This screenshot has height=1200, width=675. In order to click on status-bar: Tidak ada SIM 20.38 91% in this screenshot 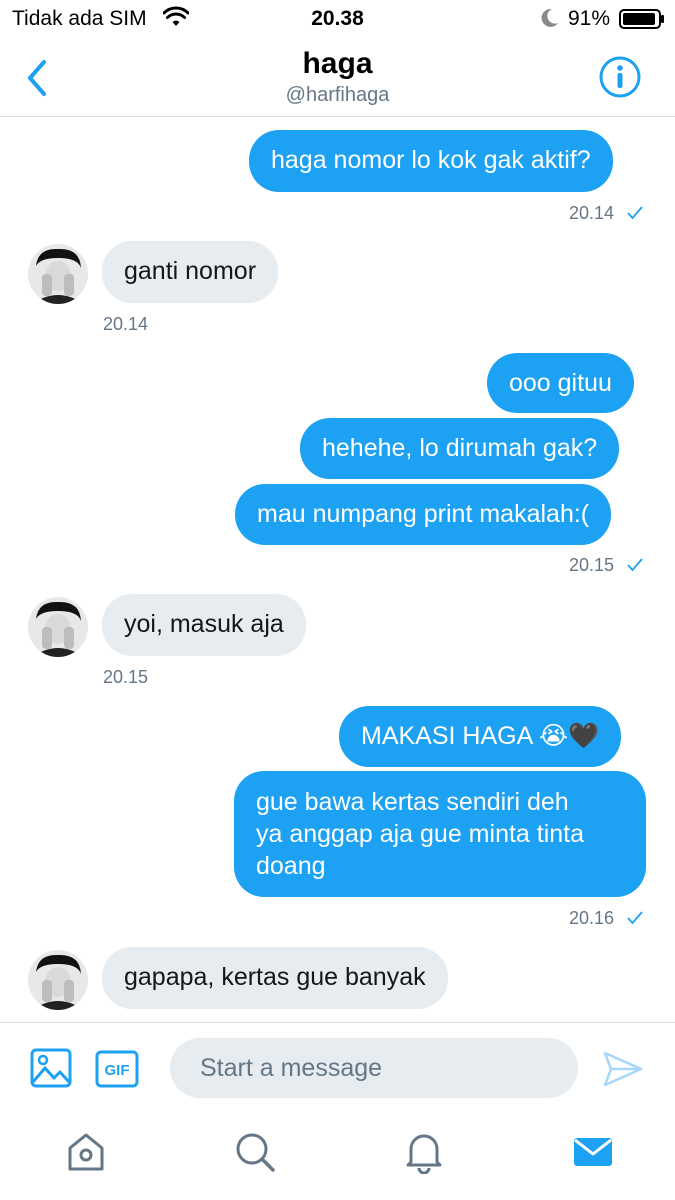, I will do `click(337, 19)`.